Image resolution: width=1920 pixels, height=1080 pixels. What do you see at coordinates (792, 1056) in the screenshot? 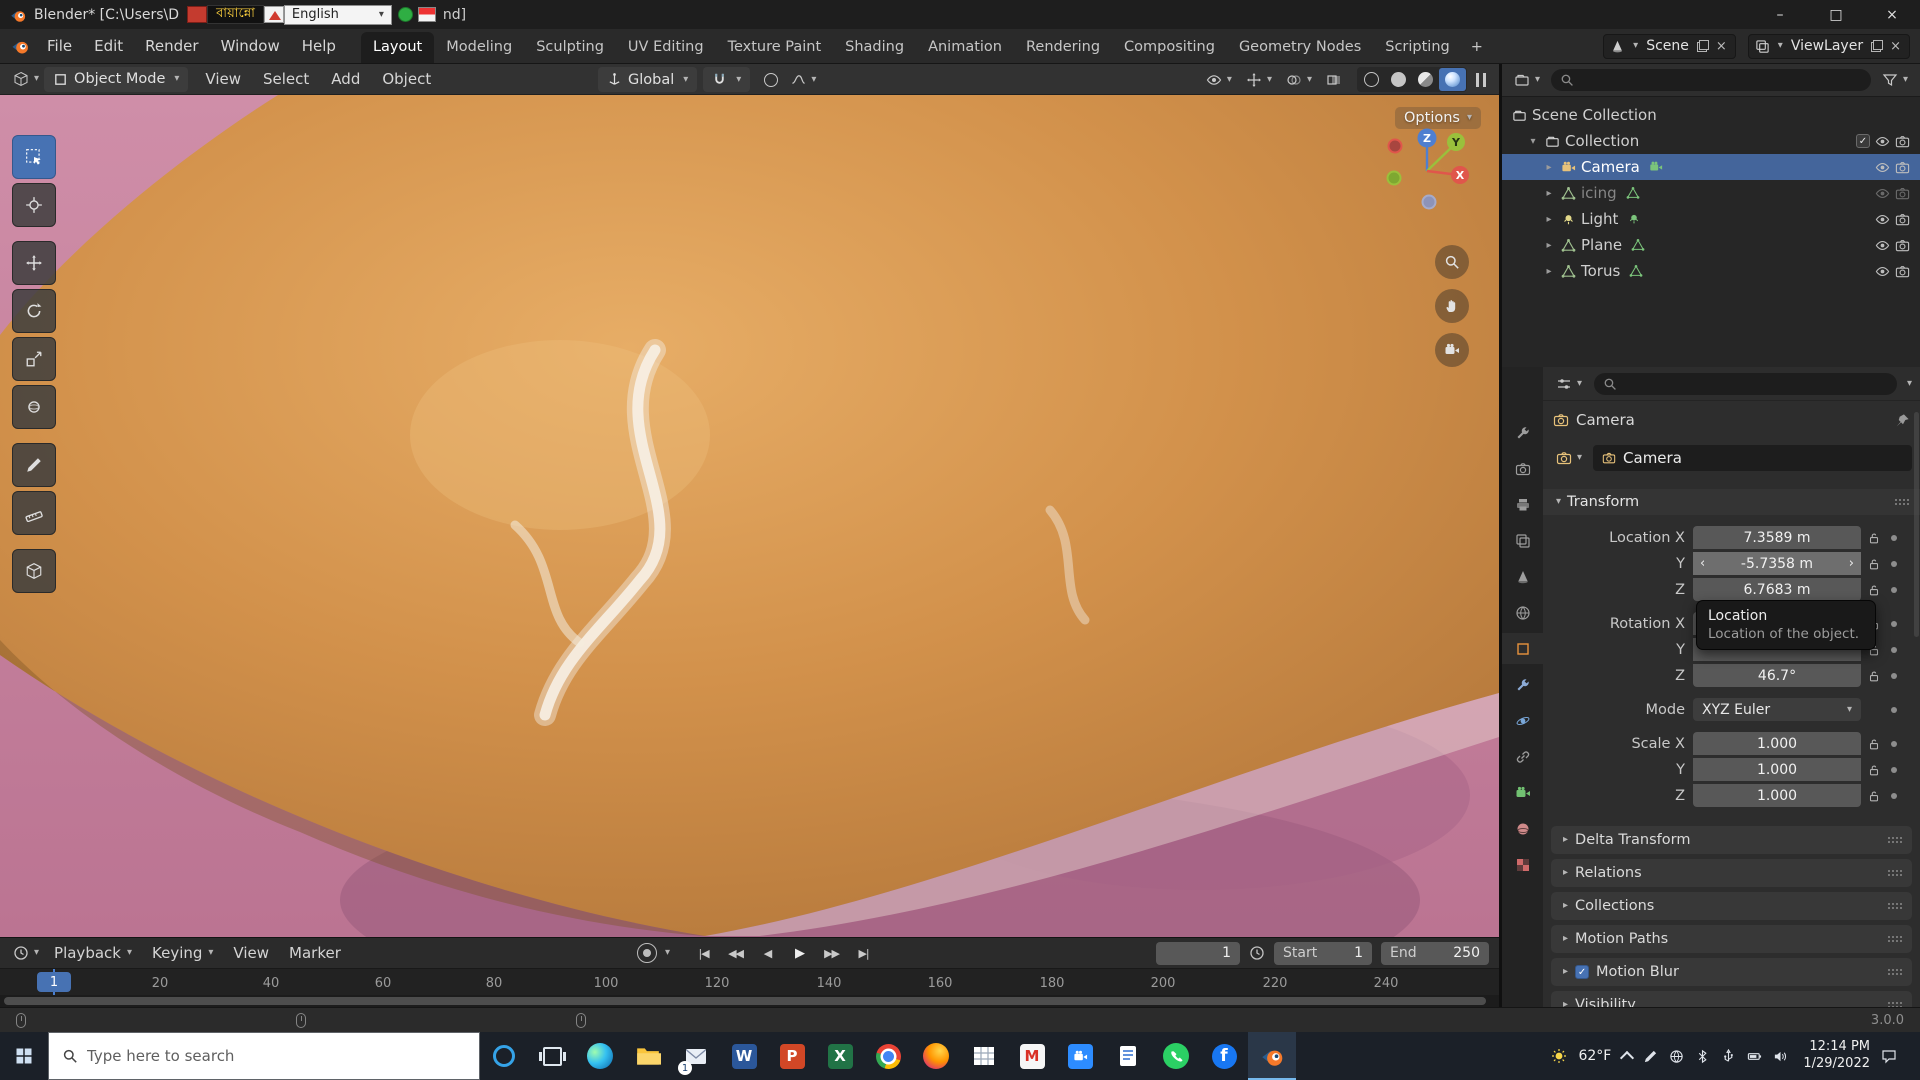
I see `powerpoint-taskbar-button: P` at bounding box center [792, 1056].